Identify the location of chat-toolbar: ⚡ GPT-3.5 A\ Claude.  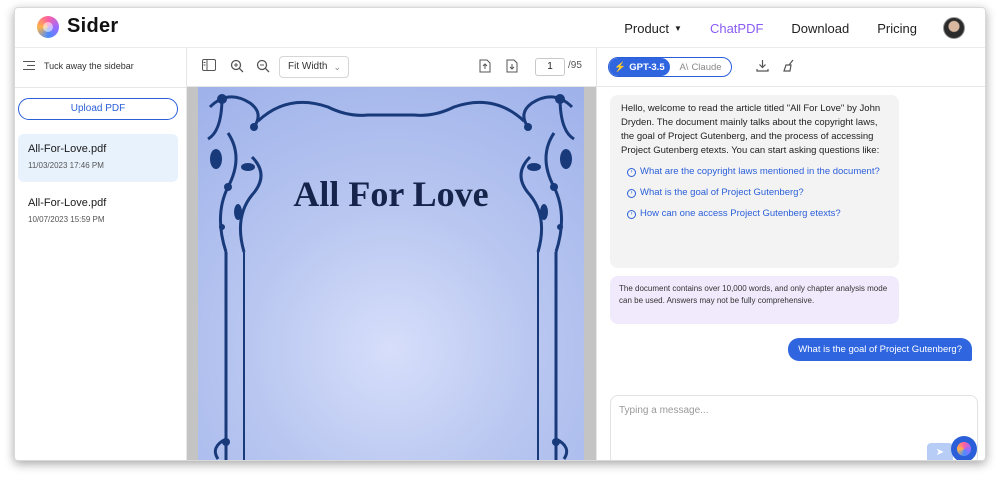
(791, 67).